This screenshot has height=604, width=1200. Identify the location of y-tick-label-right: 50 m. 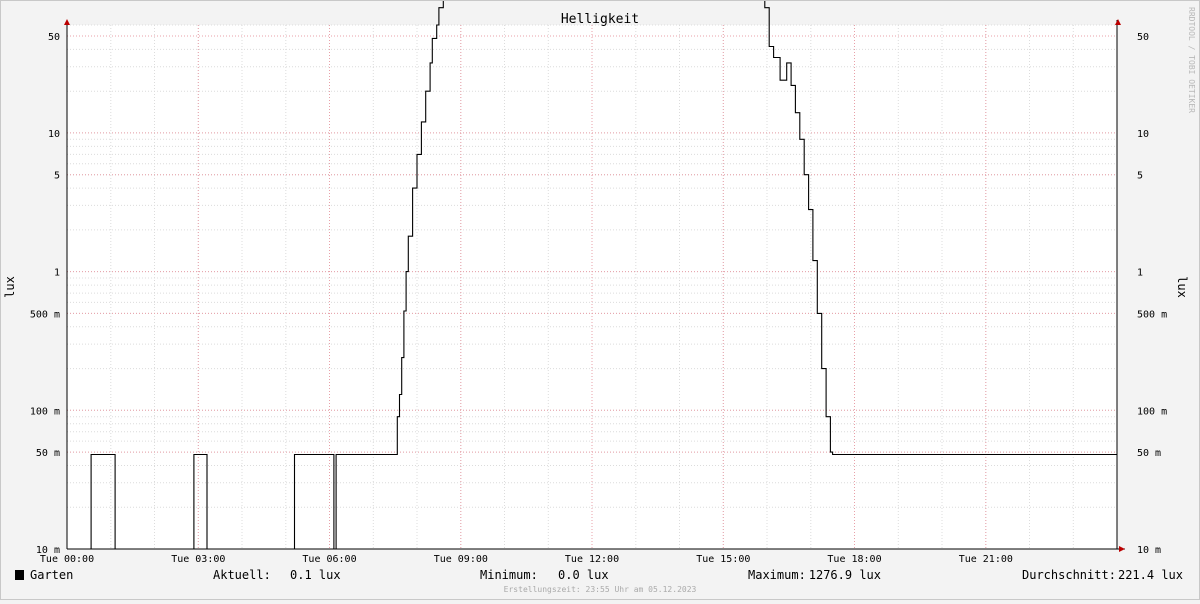
(1149, 453).